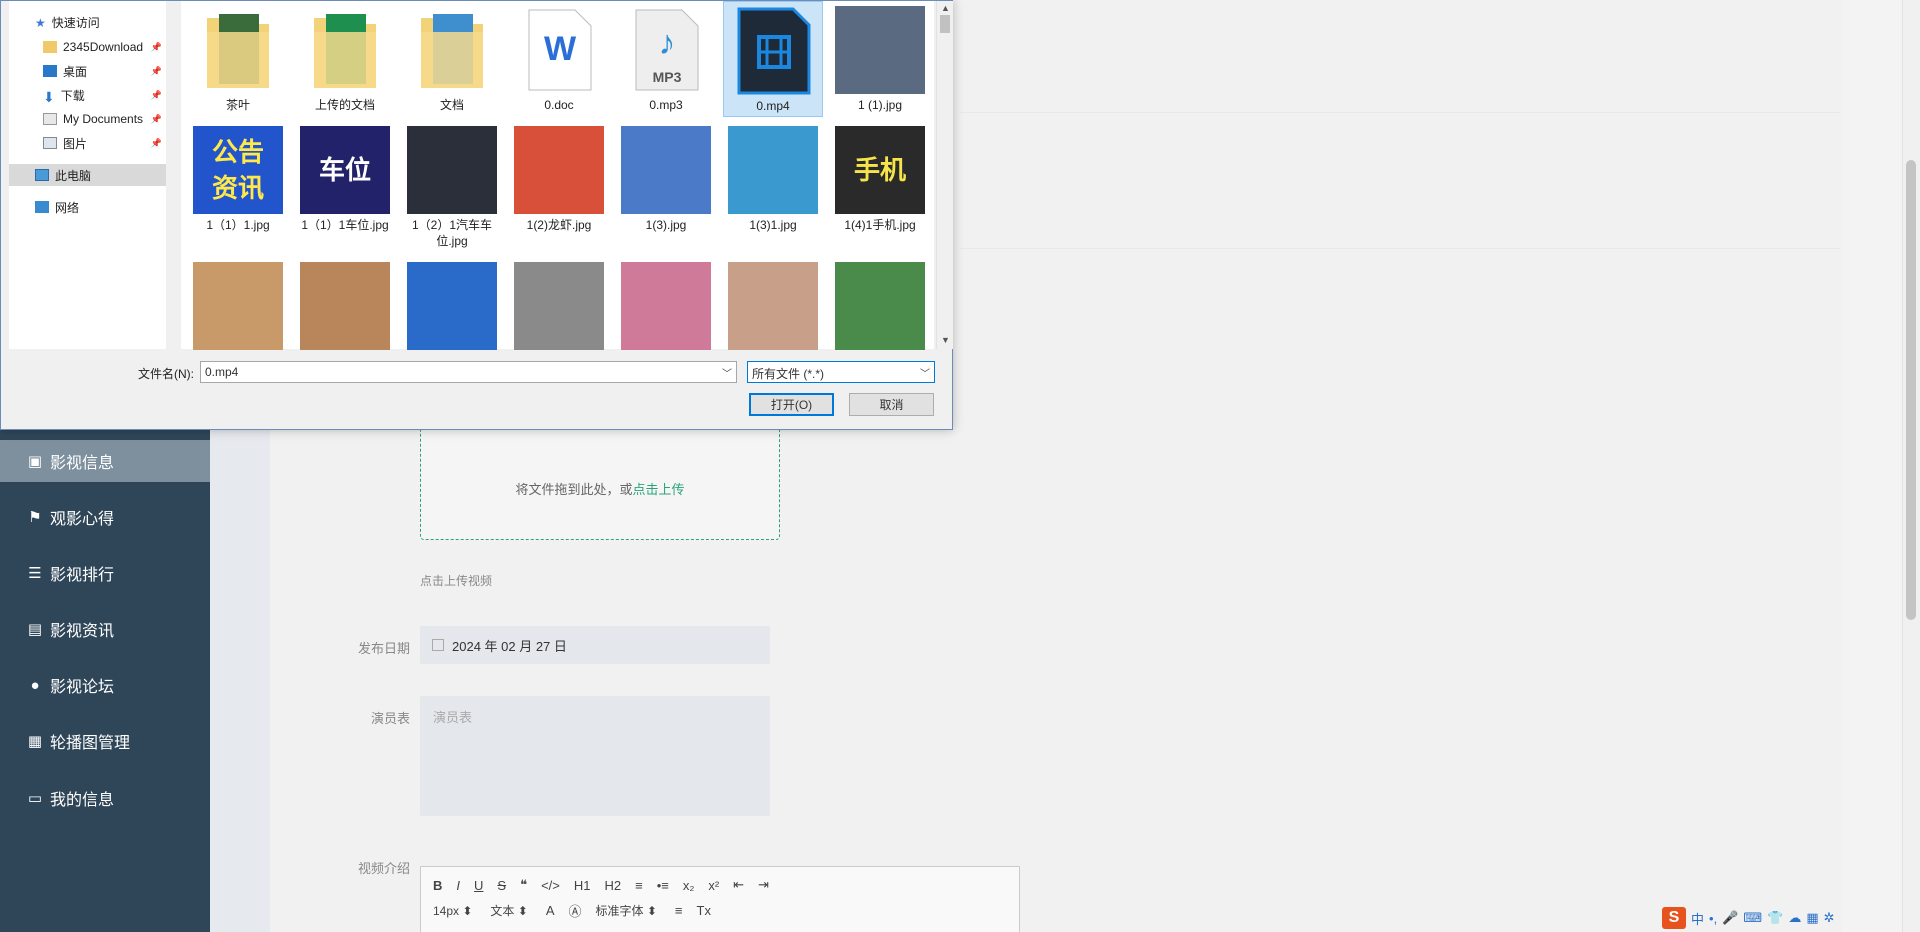  I want to click on sidebar-item-ranking: ☰ 影视排行, so click(105, 573).